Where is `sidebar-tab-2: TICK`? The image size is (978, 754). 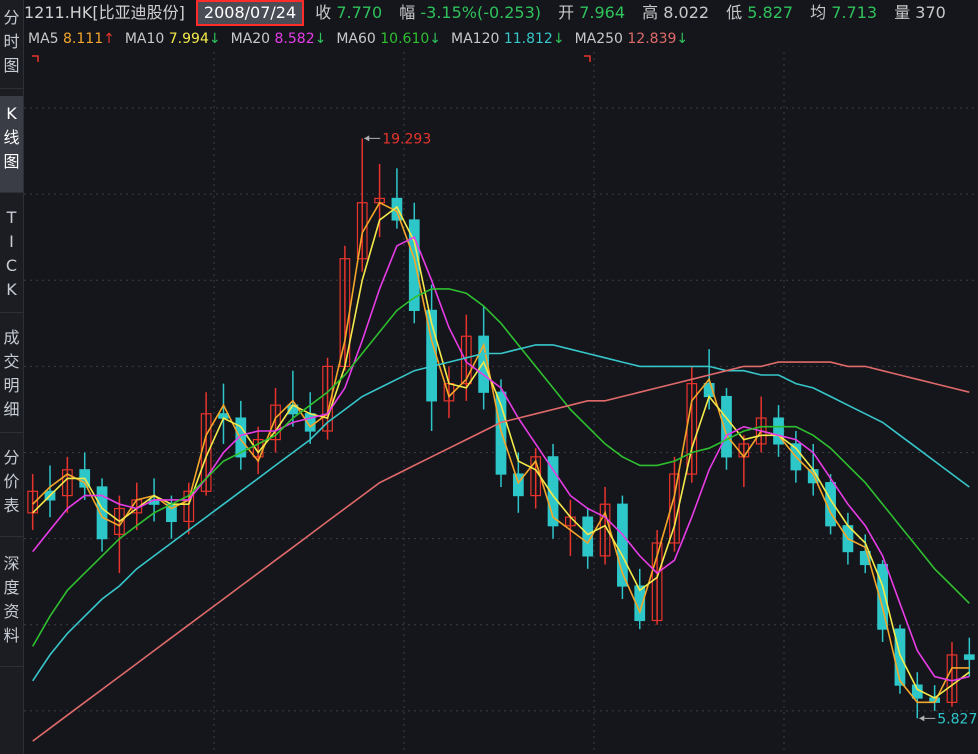
sidebar-tab-2: TICK is located at coordinates (11, 256).